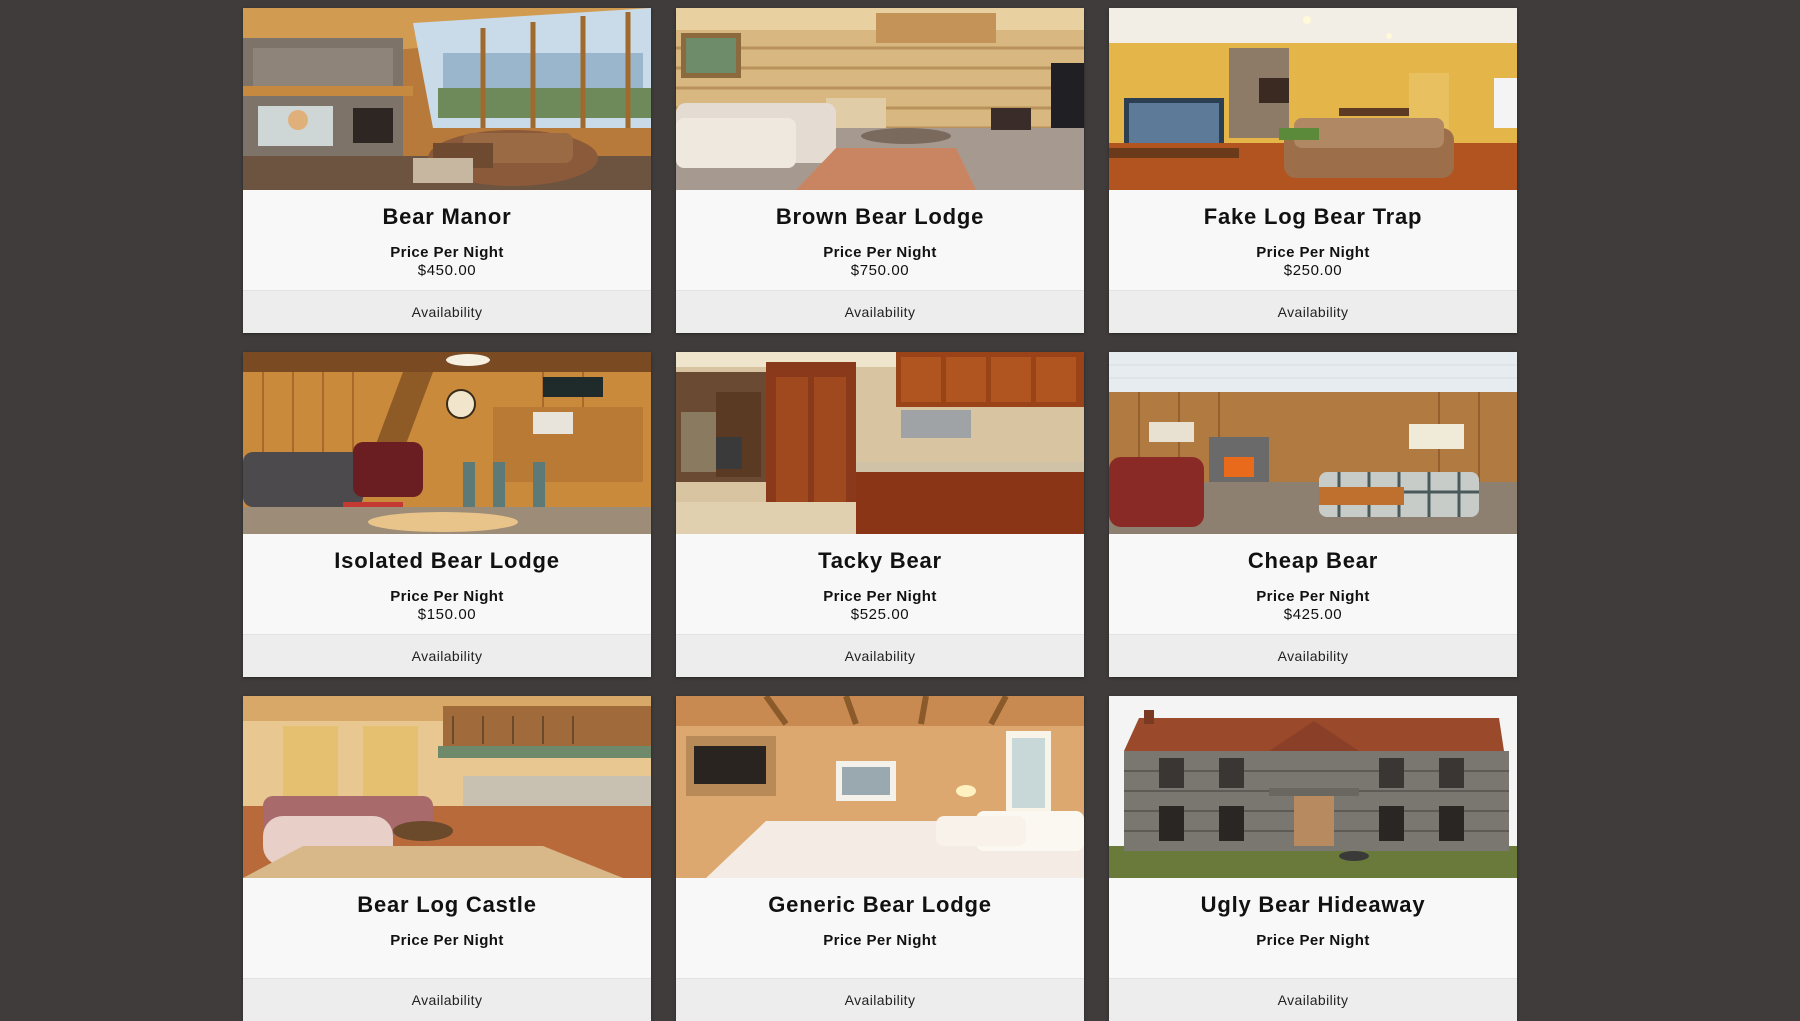 The height and width of the screenshot is (1021, 1800). What do you see at coordinates (1313, 560) in the screenshot?
I see `listing-title: Cheap Bear` at bounding box center [1313, 560].